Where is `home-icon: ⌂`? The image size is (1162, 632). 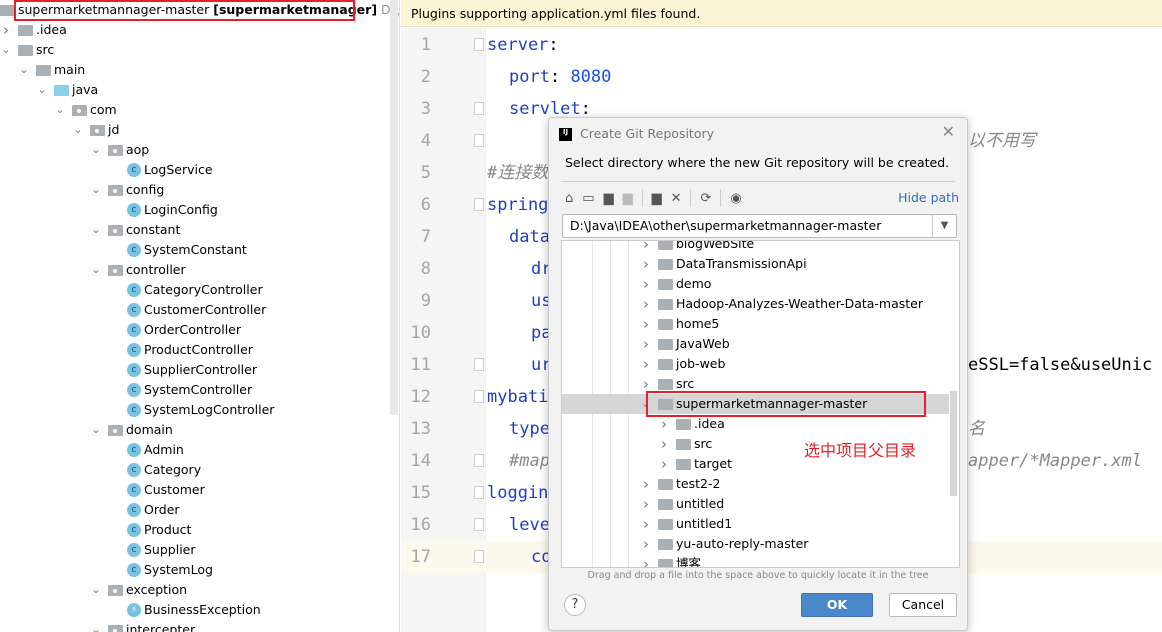
home-icon: ⌂ is located at coordinates (569, 198).